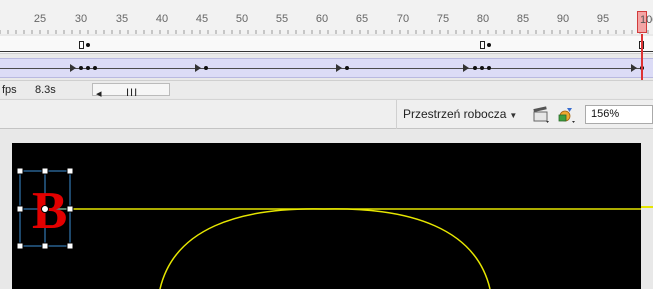  What do you see at coordinates (202, 19) in the screenshot?
I see `frame-number: 45` at bounding box center [202, 19].